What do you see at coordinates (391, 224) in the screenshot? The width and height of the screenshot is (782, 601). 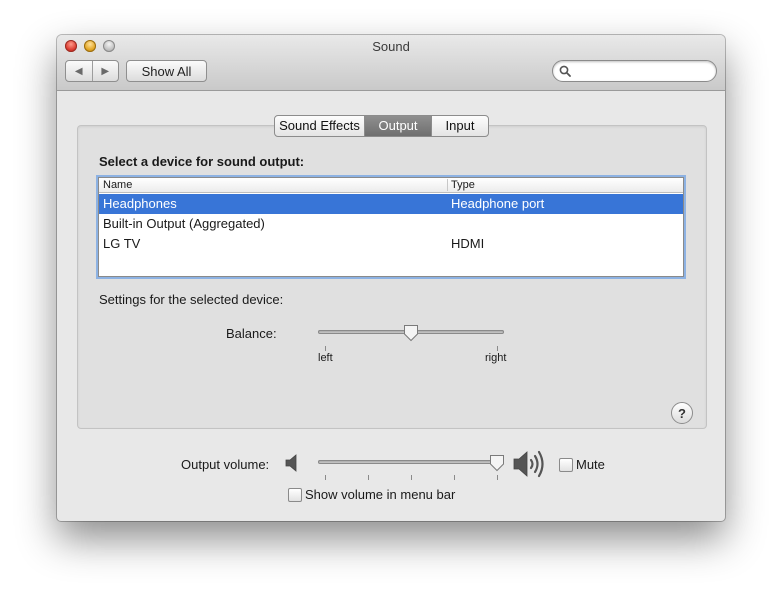 I see `table-row: Built-in Output (Aggregated)` at bounding box center [391, 224].